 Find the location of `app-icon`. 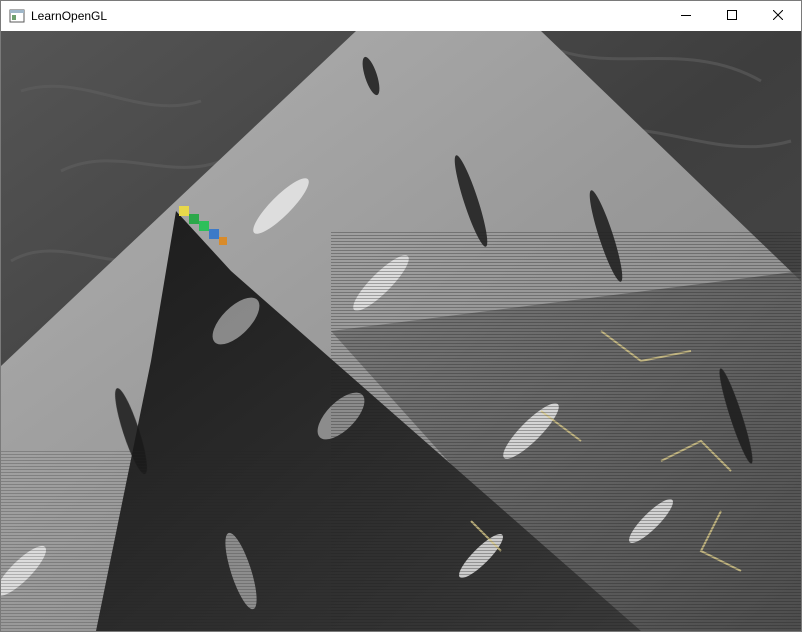

app-icon is located at coordinates (17, 16).